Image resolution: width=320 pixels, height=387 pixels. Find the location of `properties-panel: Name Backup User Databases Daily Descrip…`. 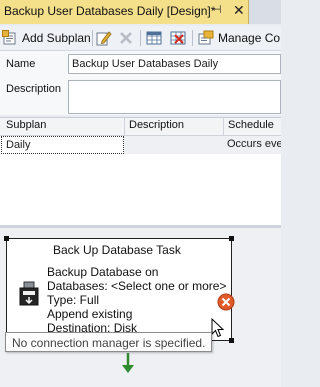

properties-panel: Name Backup User Databases Daily Descrip… is located at coordinates (140, 83).